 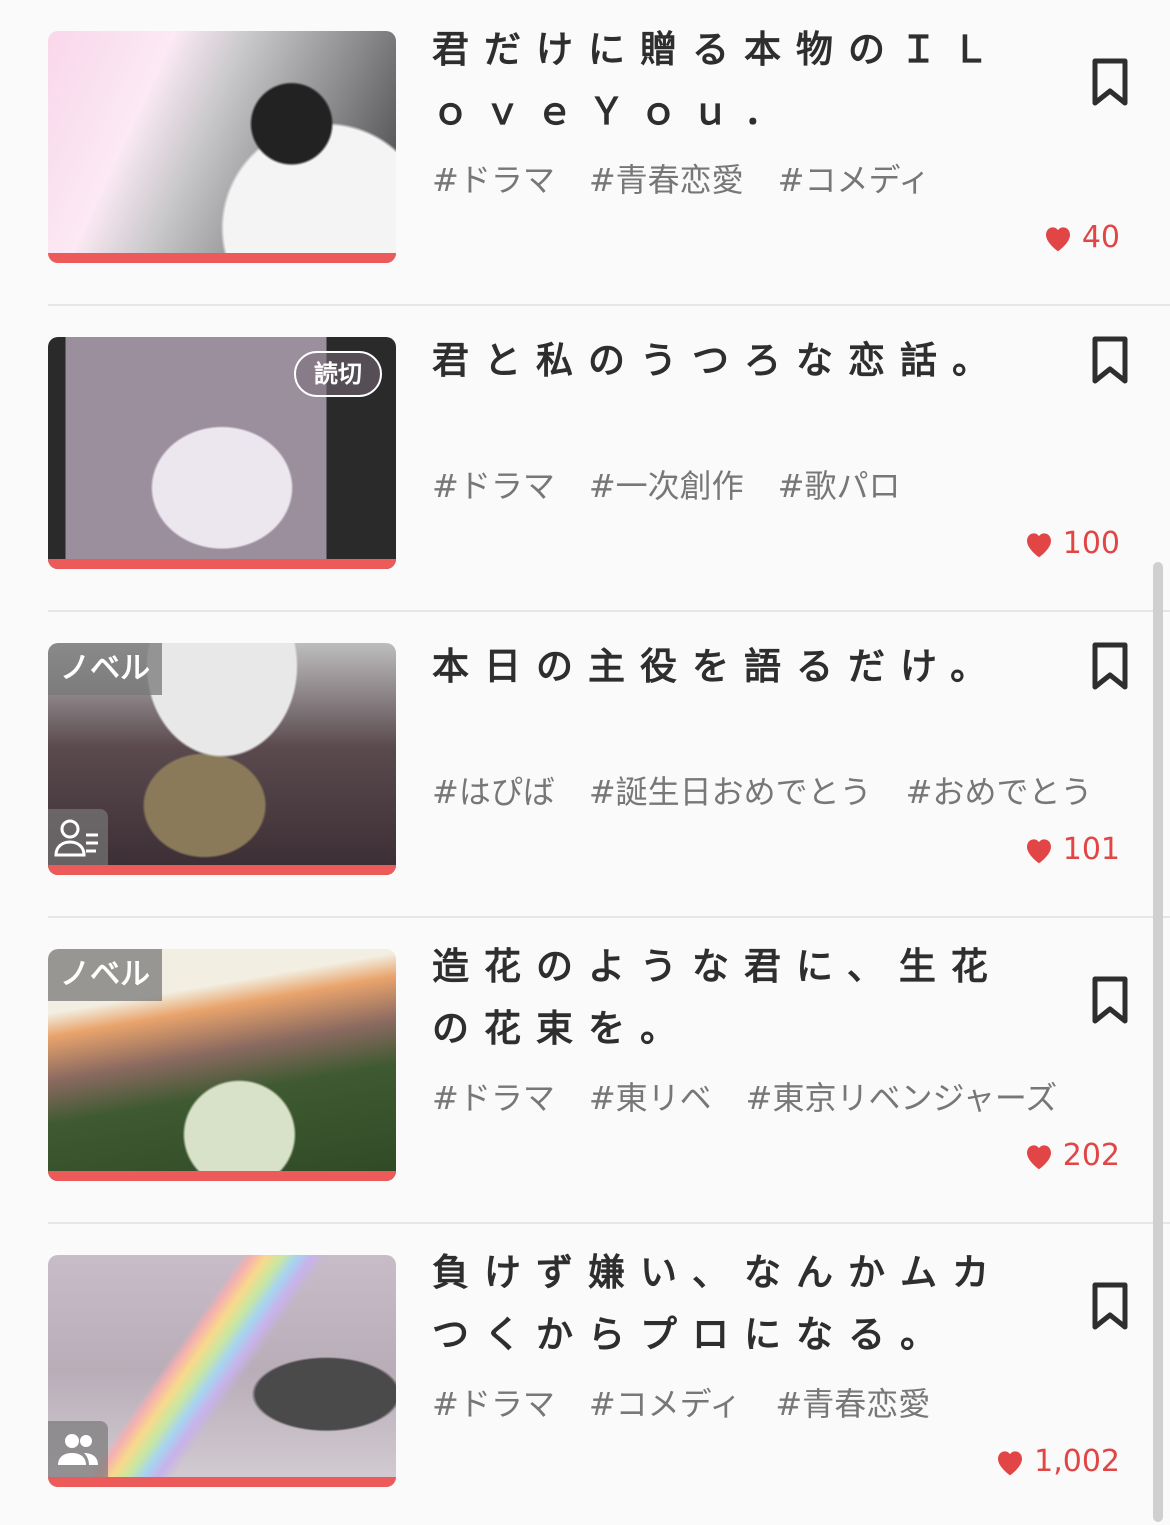 What do you see at coordinates (222, 453) in the screenshot?
I see `thumbnail: 読切` at bounding box center [222, 453].